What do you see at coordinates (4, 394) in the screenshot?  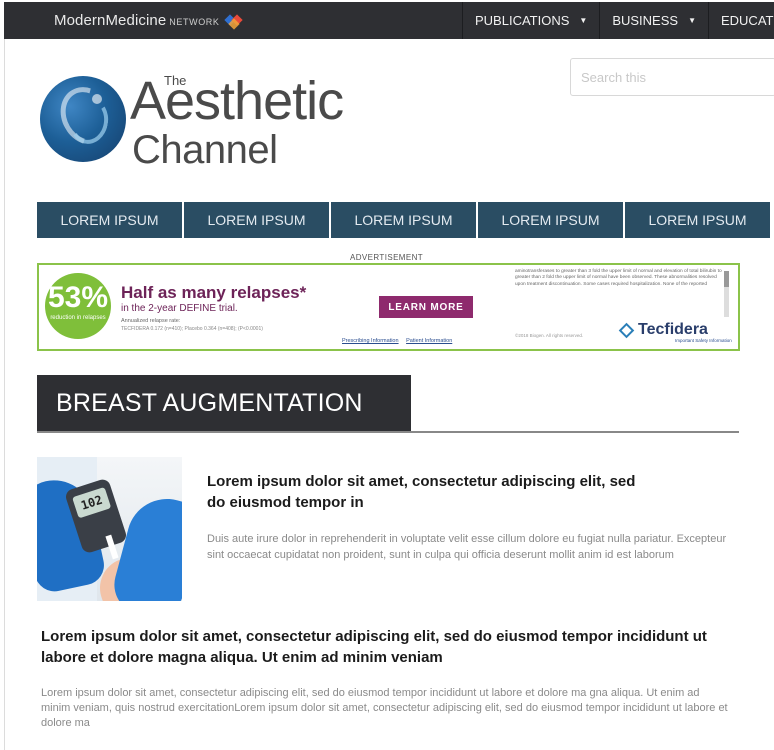 I see `page-edge-line` at bounding box center [4, 394].